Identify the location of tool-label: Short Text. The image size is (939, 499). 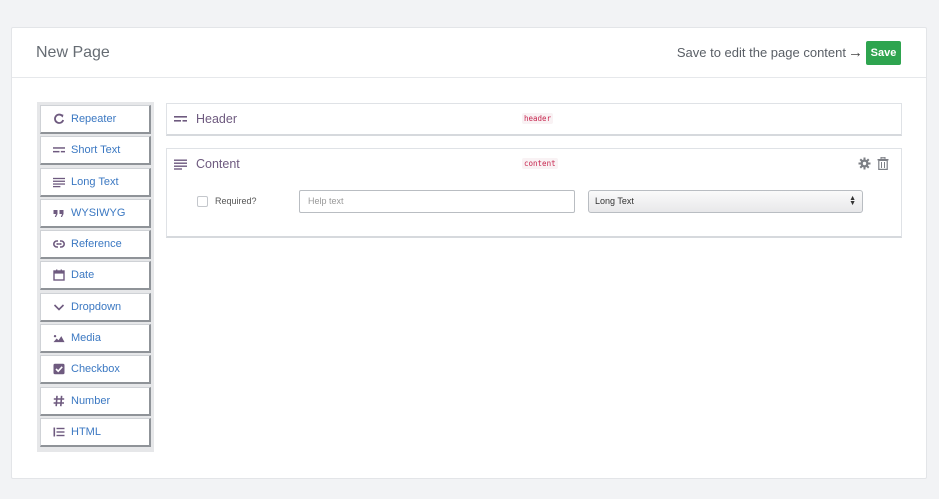
(96, 150).